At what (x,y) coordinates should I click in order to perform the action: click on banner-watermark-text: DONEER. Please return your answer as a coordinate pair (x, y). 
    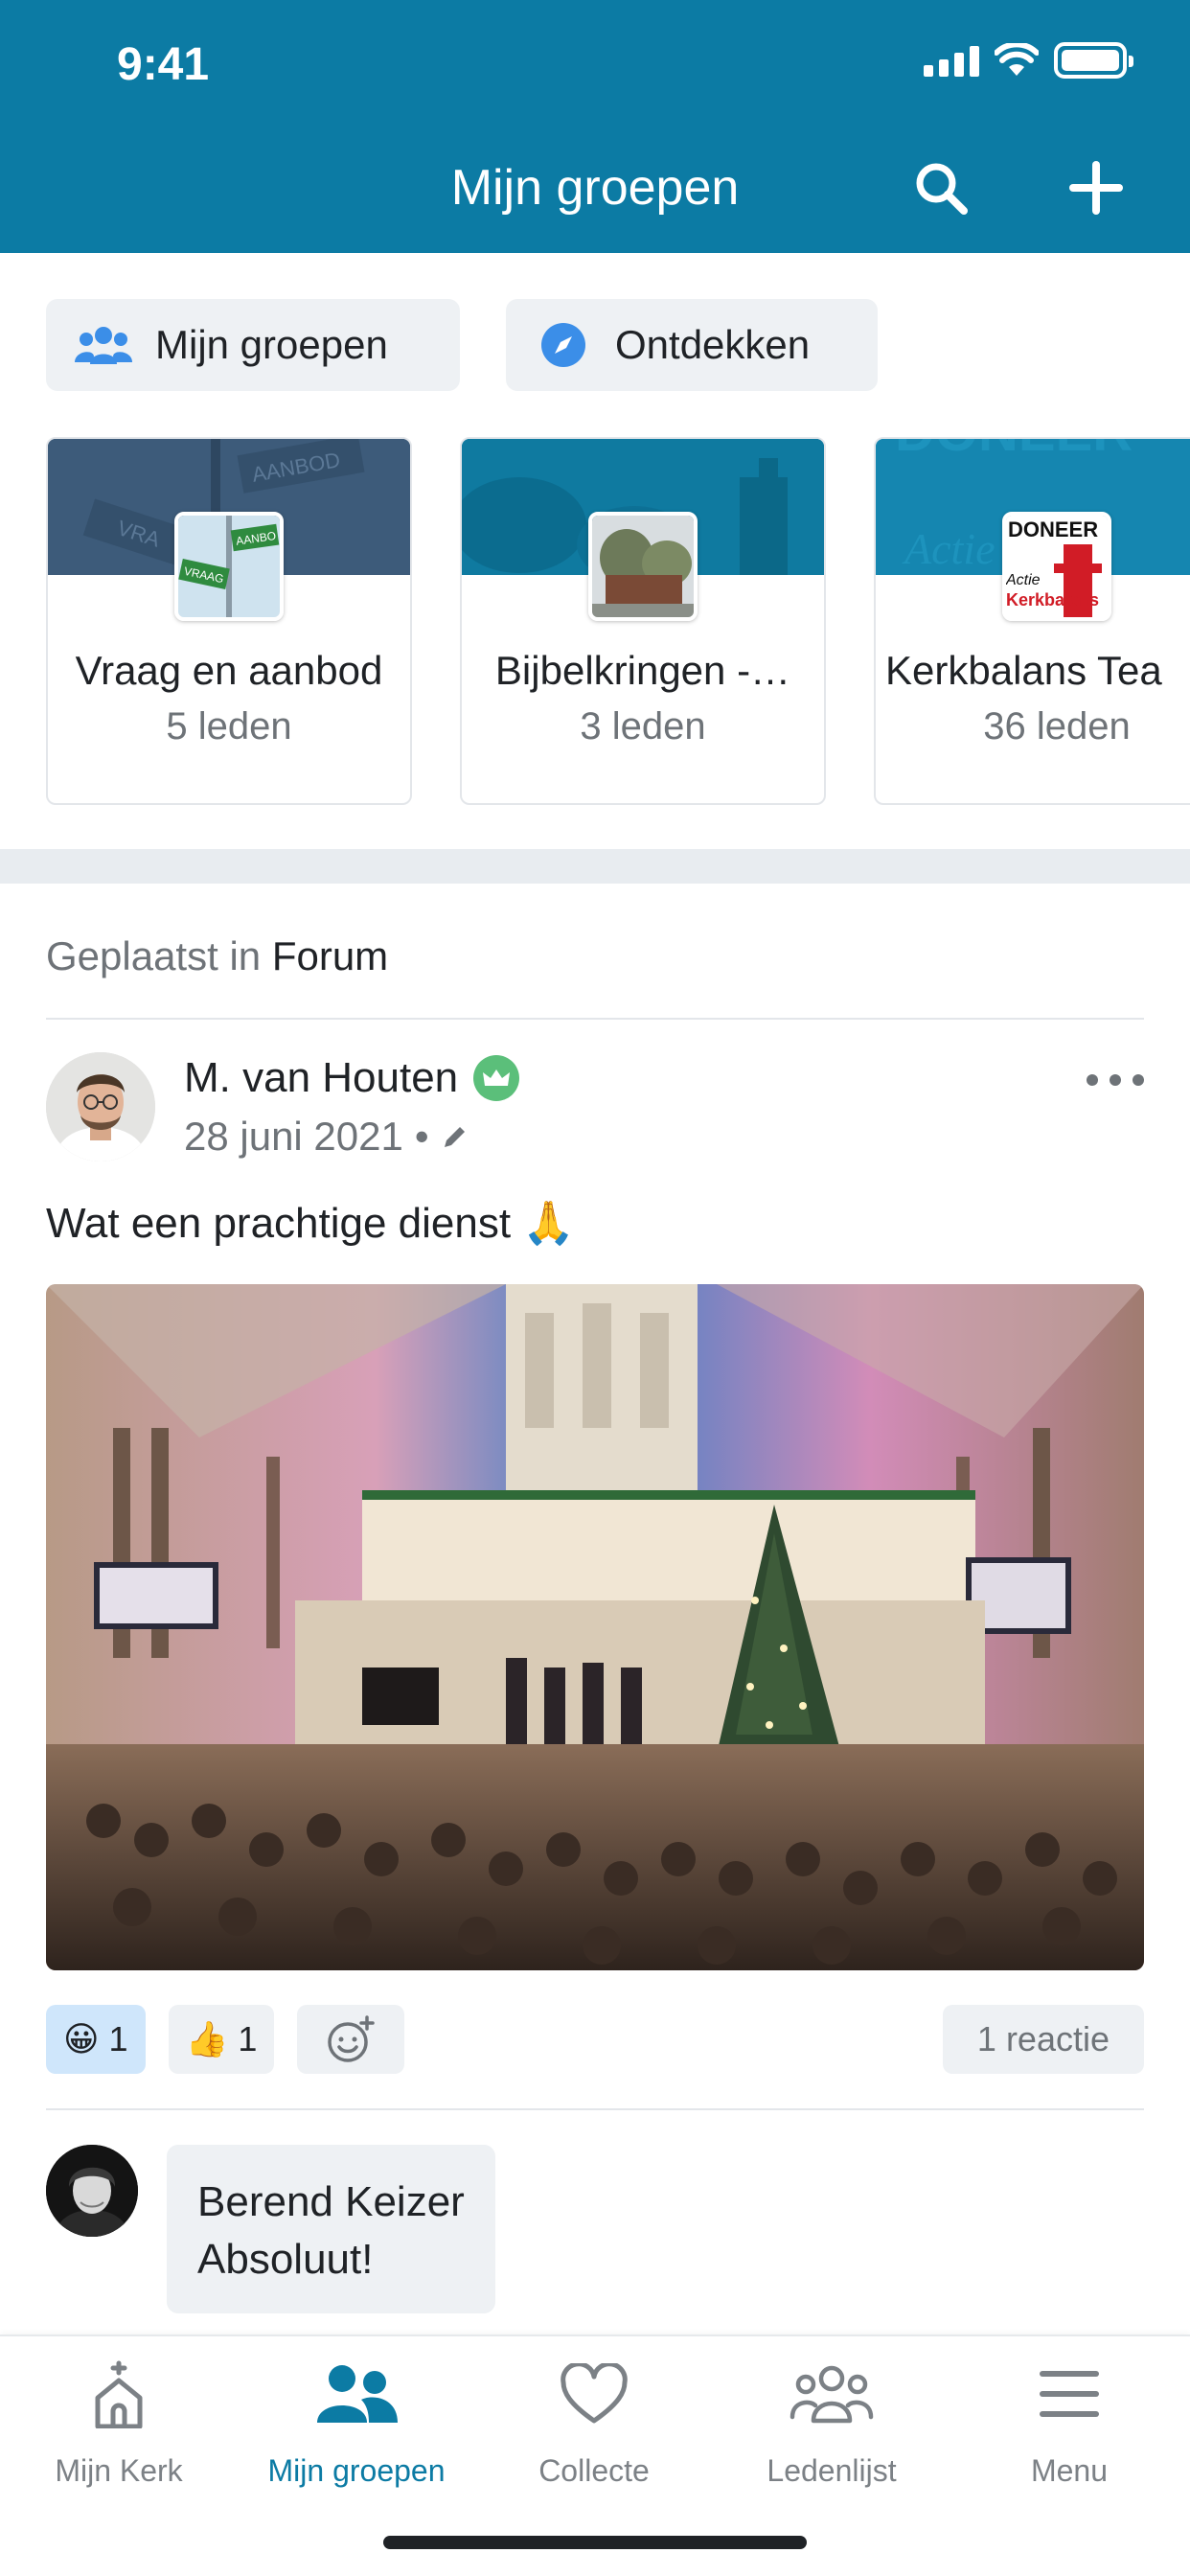
    Looking at the image, I should click on (1014, 451).